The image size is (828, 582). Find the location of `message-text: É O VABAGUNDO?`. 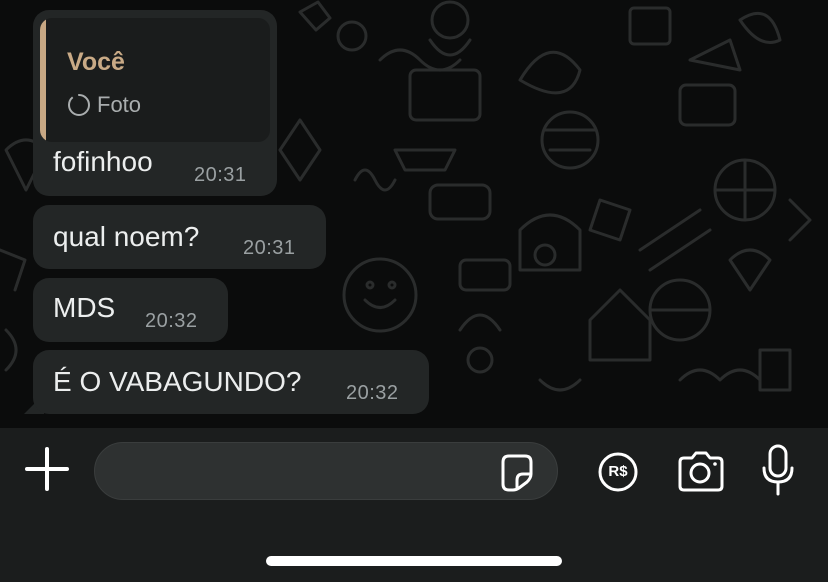

message-text: É O VABAGUNDO? is located at coordinates (177, 381).